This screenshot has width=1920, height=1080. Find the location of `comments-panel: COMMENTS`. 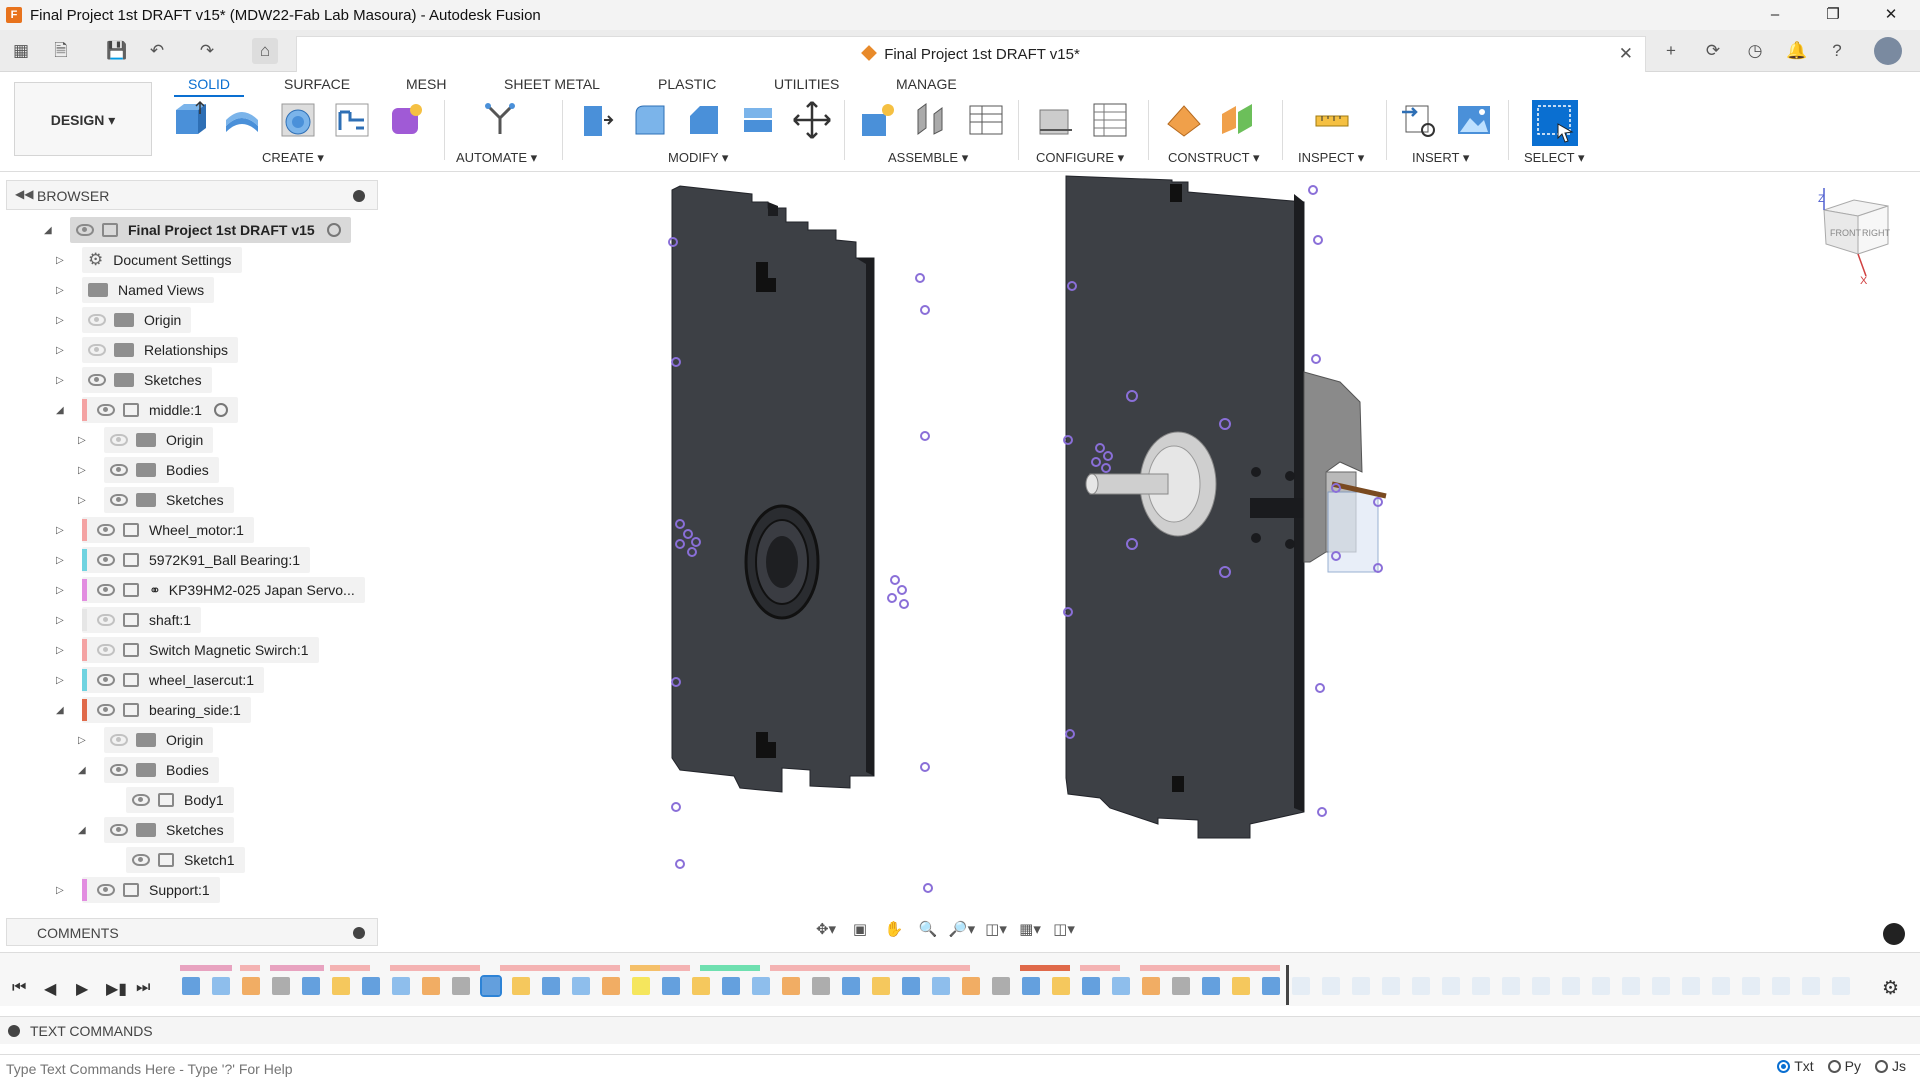

comments-panel: COMMENTS is located at coordinates (192, 932).